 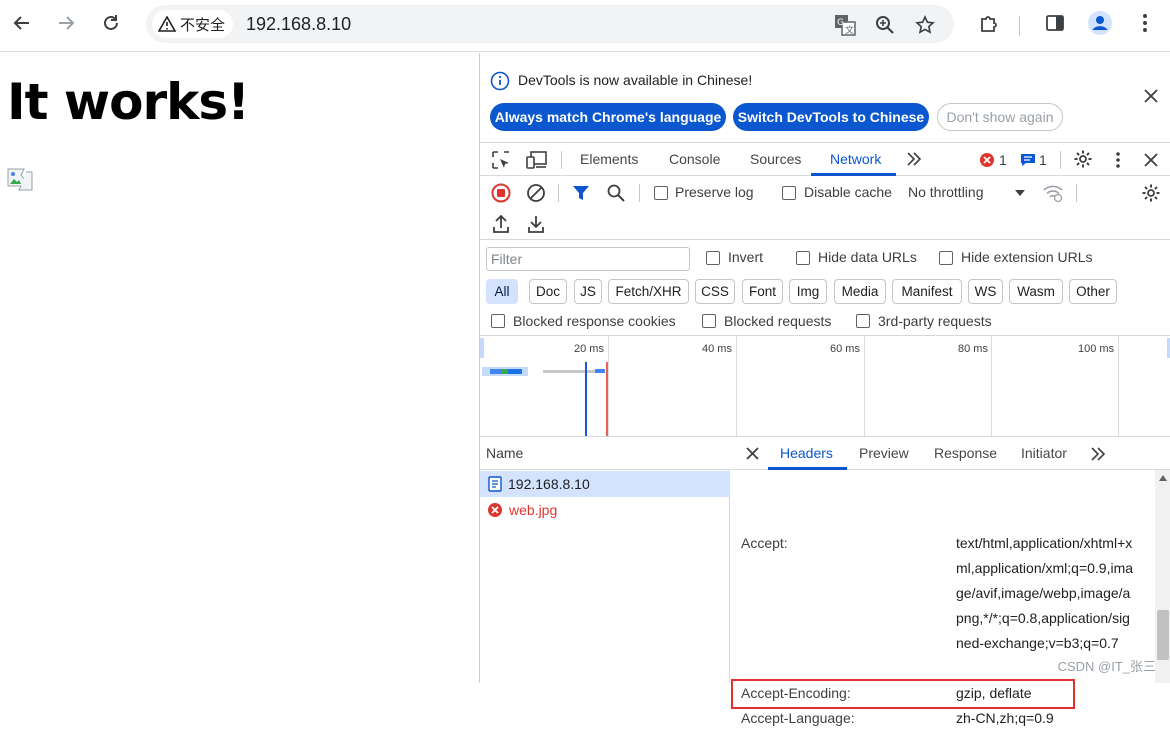 What do you see at coordinates (860, 291) in the screenshot?
I see `filter-type-media: Media` at bounding box center [860, 291].